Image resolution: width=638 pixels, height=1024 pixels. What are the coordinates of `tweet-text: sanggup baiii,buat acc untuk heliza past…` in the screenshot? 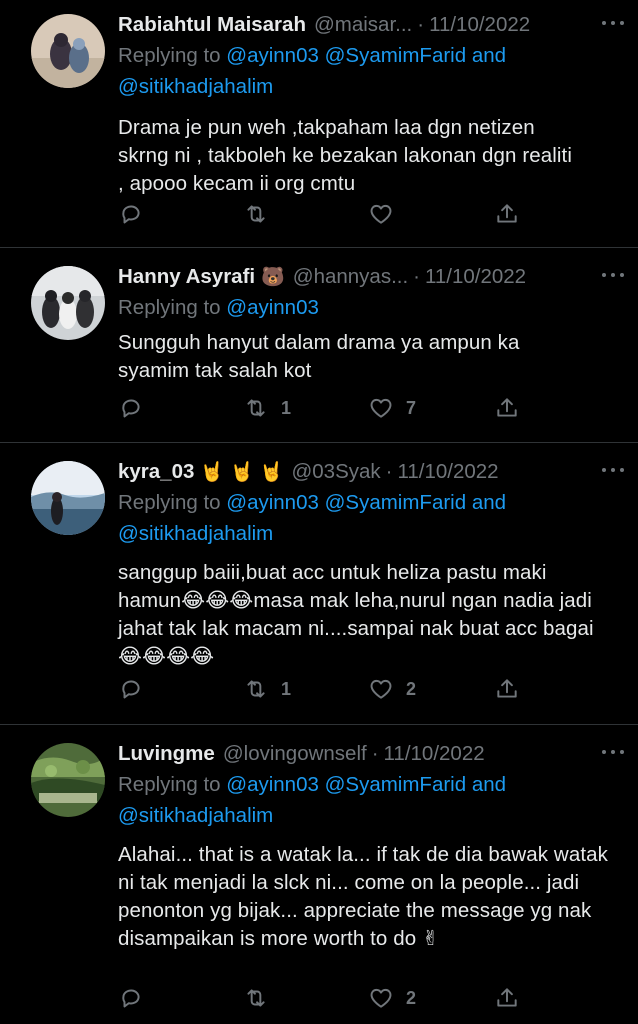 It's located at (356, 614).